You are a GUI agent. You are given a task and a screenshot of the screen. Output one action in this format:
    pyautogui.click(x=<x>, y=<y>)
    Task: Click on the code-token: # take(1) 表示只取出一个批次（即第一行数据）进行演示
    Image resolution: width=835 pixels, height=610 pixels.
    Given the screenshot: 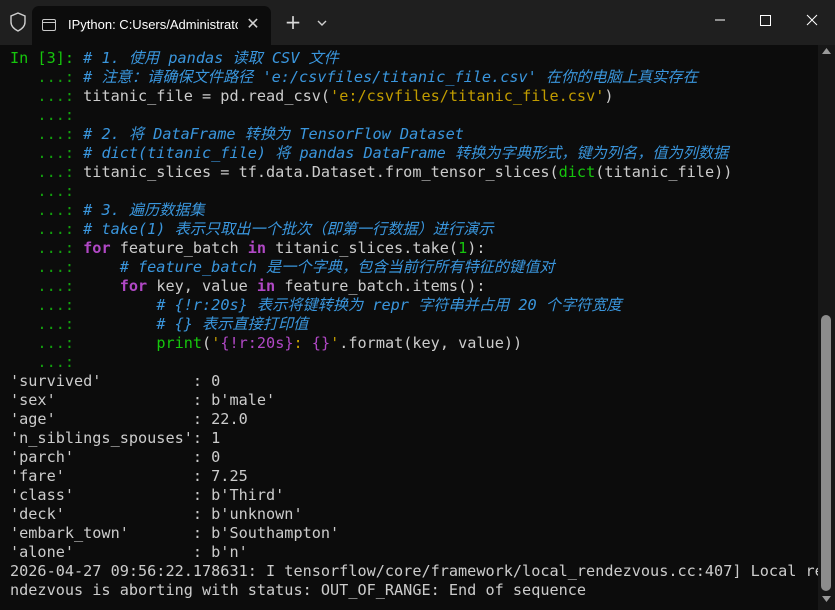 What is the action you would take?
    pyautogui.click(x=288, y=229)
    